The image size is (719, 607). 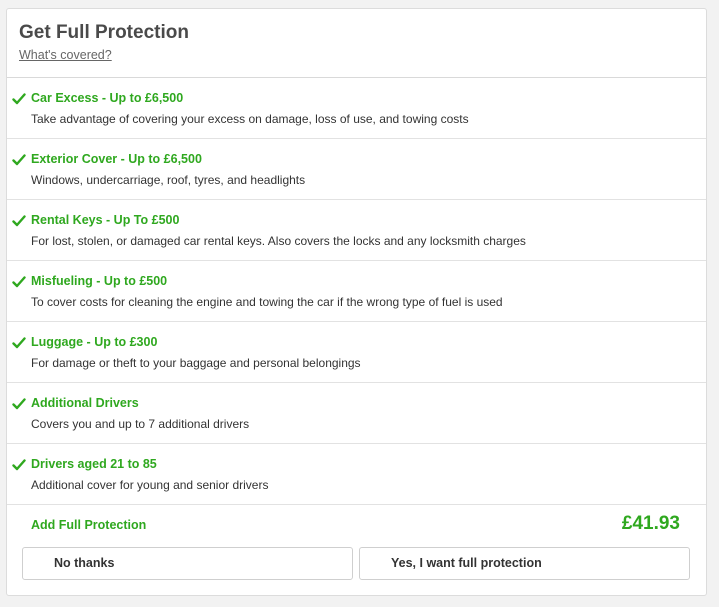 I want to click on item-title: Additional Drivers, so click(x=85, y=403).